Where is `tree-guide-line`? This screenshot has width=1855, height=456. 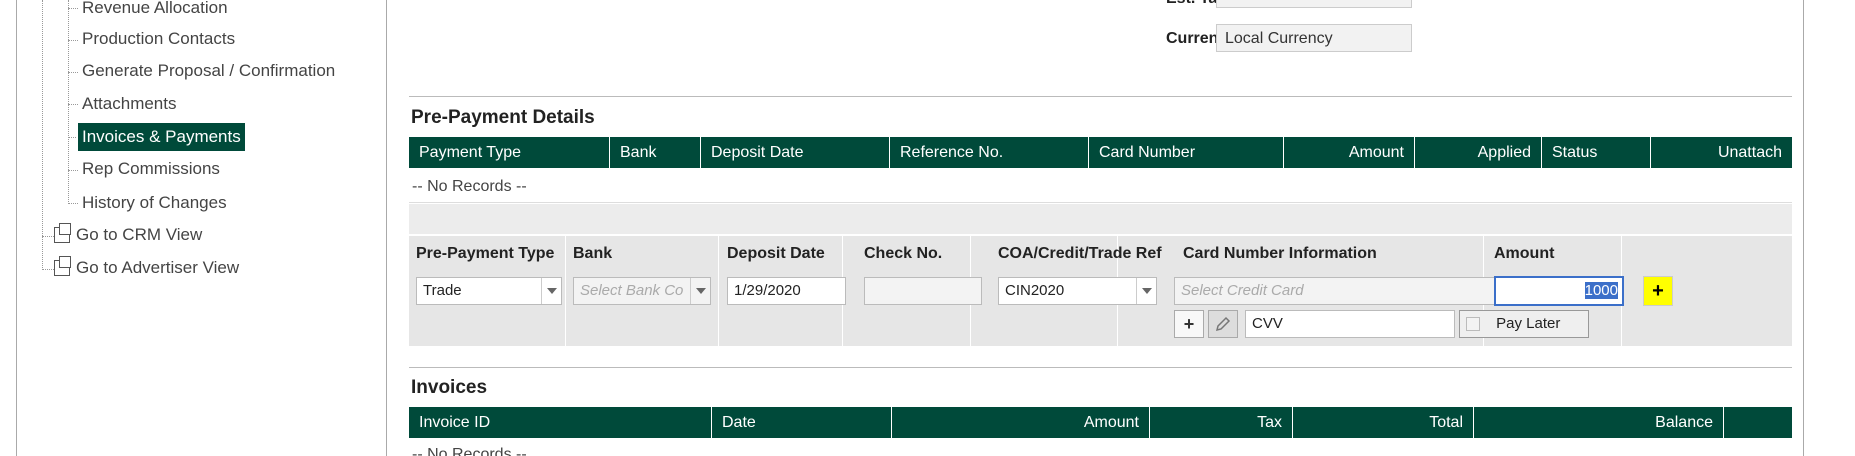 tree-guide-line is located at coordinates (68, 102).